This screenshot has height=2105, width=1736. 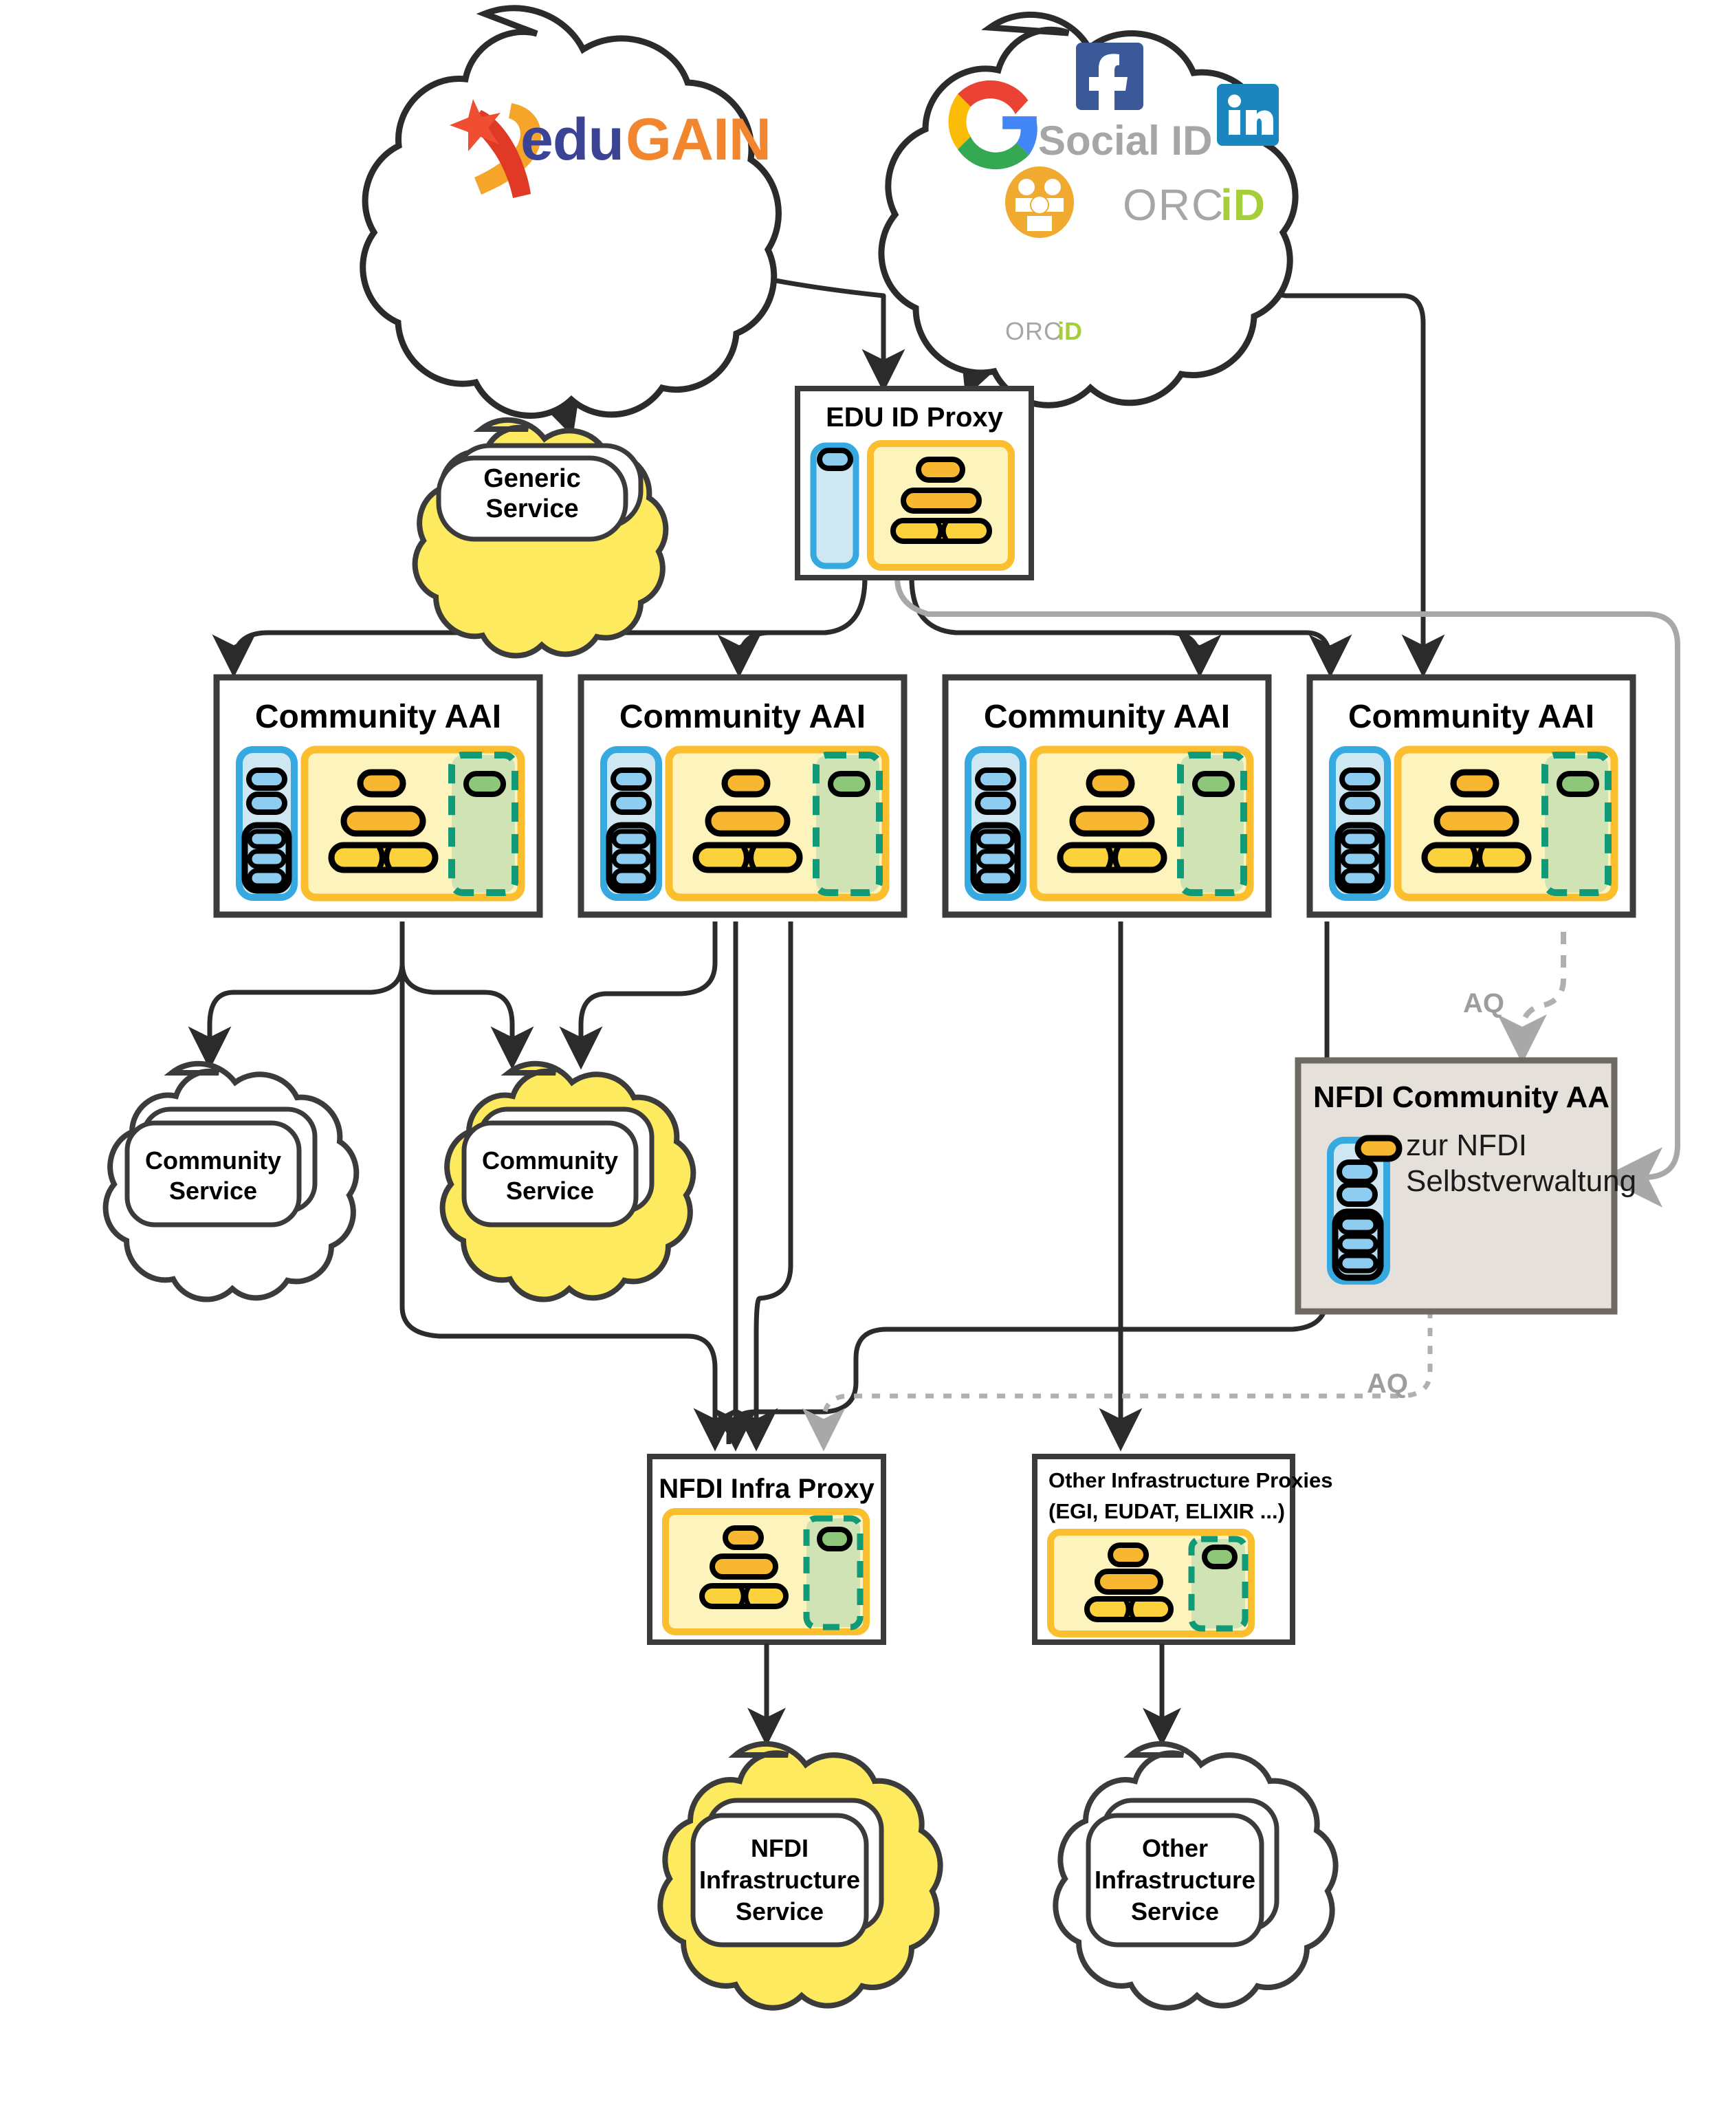 What do you see at coordinates (550, 1191) in the screenshot?
I see `community-service-highlight-line-2: Service` at bounding box center [550, 1191].